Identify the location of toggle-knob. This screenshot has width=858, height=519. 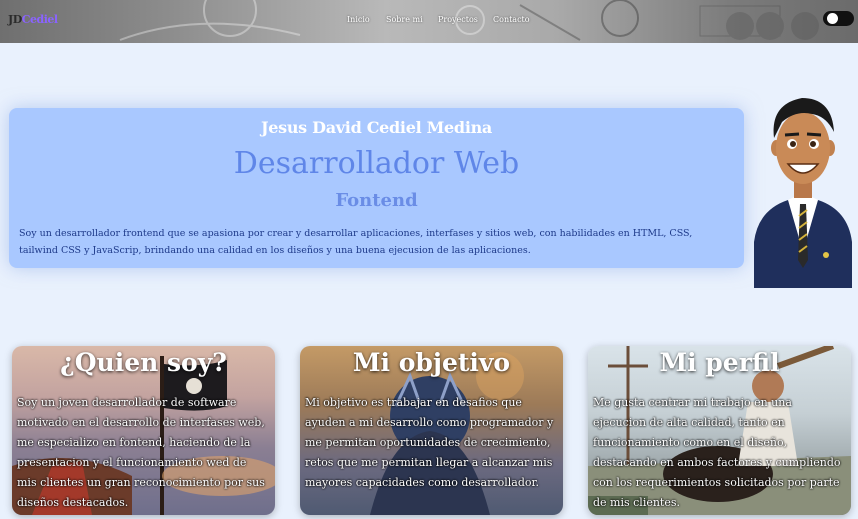
(832, 18).